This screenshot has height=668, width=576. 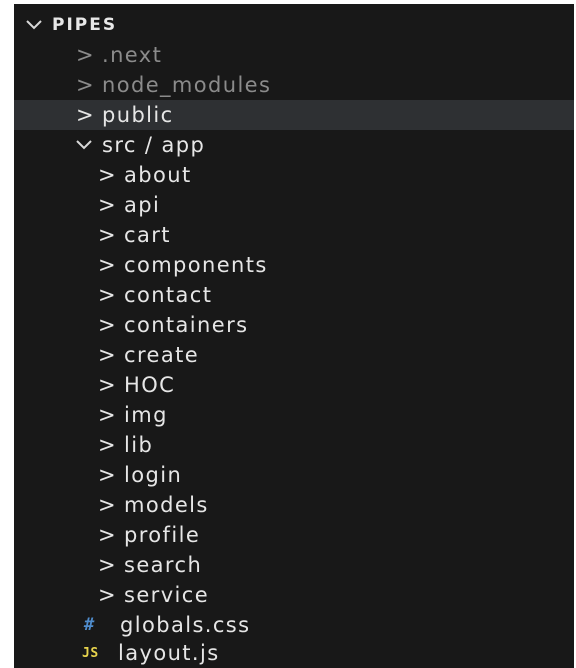 What do you see at coordinates (294, 265) in the screenshot?
I see `tree-item-components: > components` at bounding box center [294, 265].